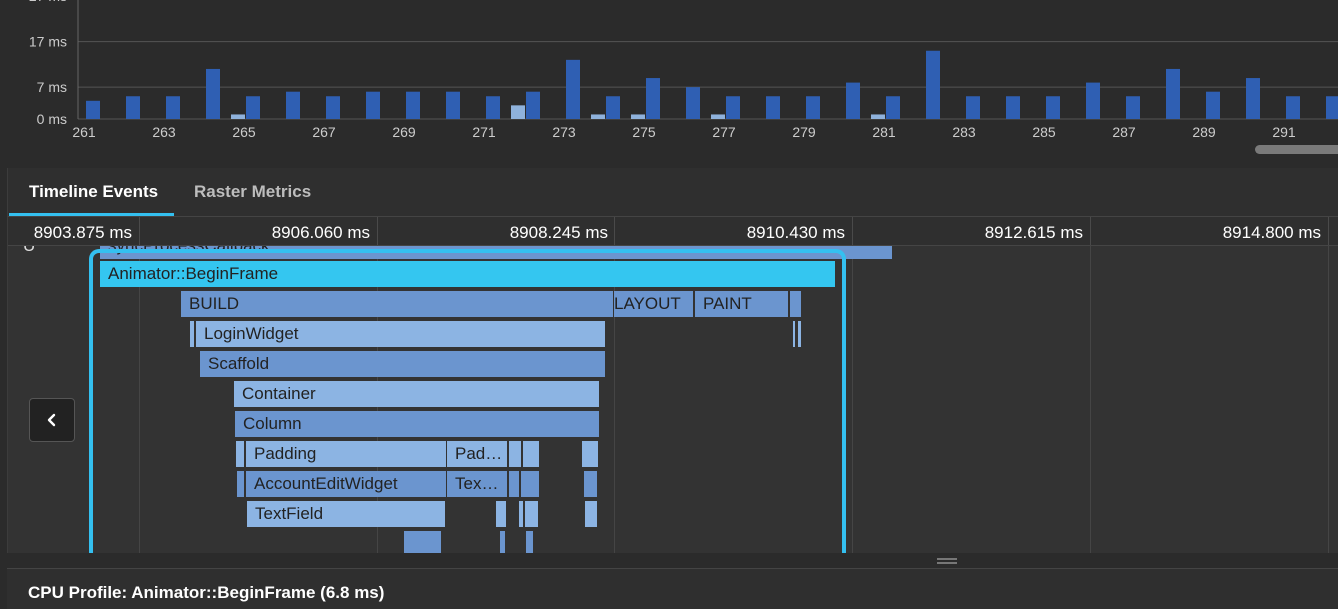 This screenshot has width=1338, height=609. I want to click on ruler-tick-label: 8910.430 ms, so click(795, 232).